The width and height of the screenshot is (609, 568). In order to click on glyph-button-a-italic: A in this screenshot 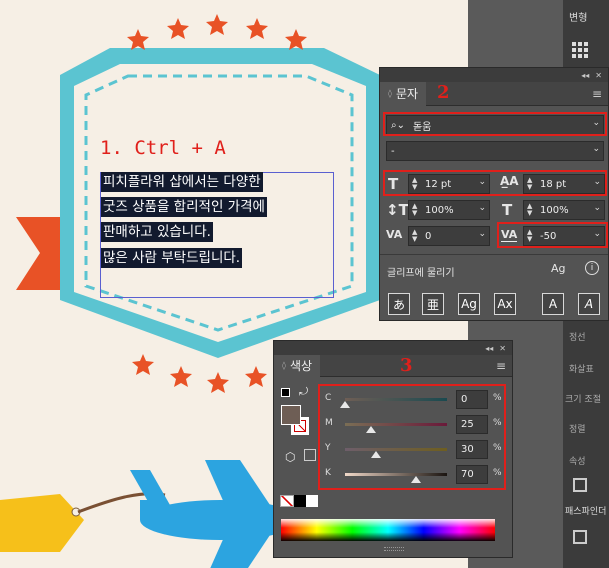, I will do `click(589, 304)`.